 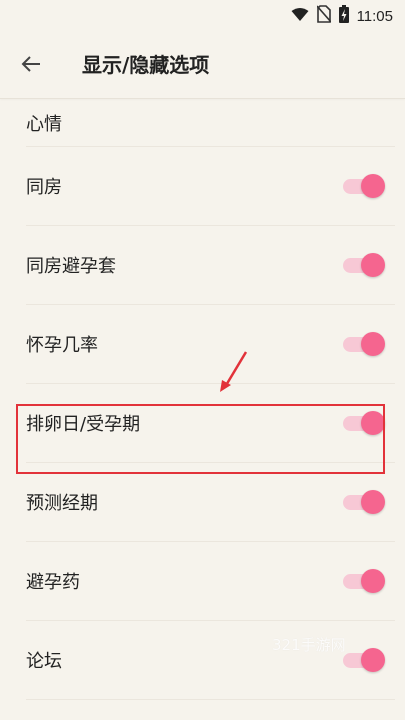 I want to click on option-row-mood: 心情, so click(x=210, y=123).